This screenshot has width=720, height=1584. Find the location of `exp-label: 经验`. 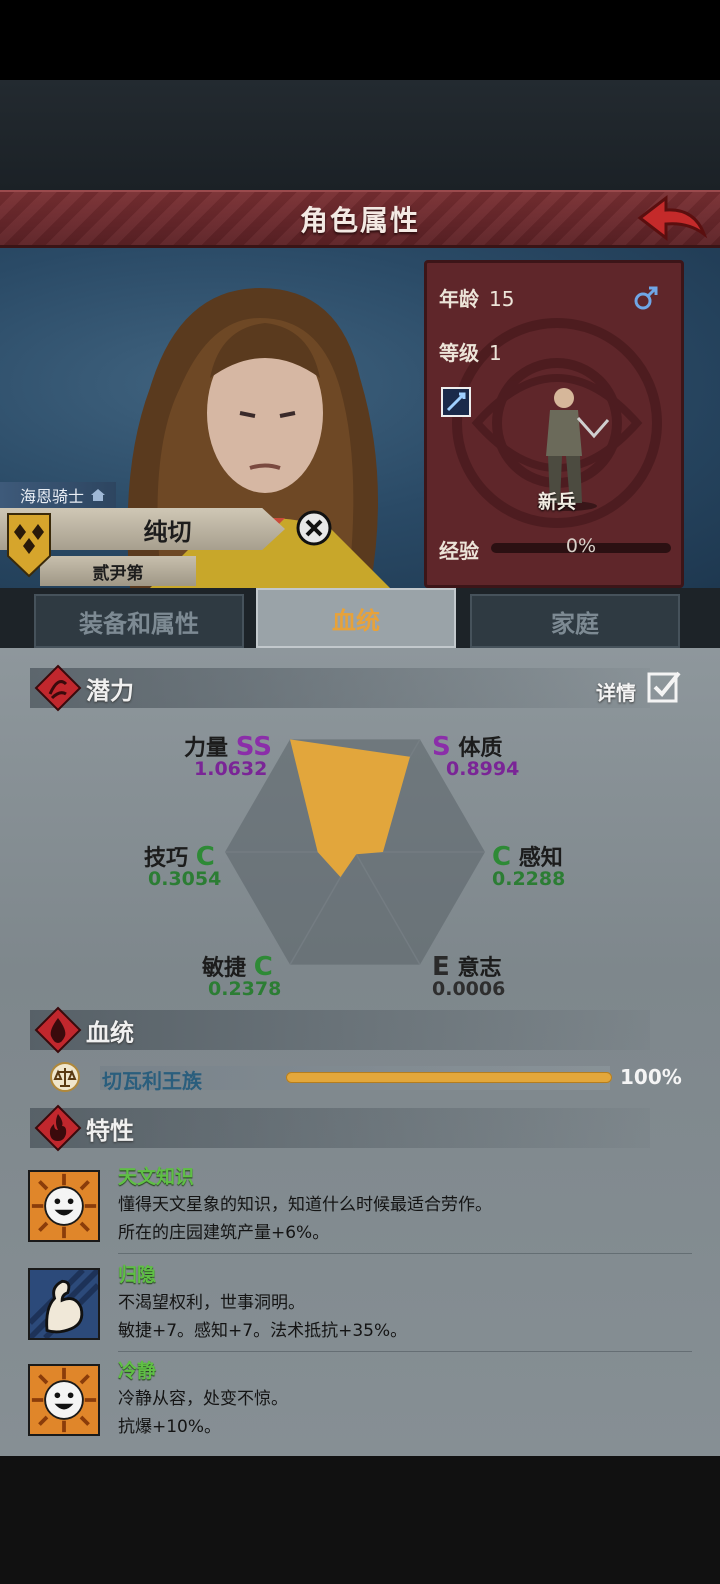

exp-label: 经验 is located at coordinates (459, 551).